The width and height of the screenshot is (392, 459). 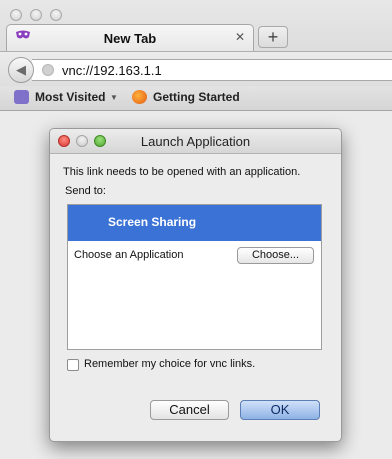 I want to click on url-bar: vnc://192.163.1.1, so click(x=212, y=70).